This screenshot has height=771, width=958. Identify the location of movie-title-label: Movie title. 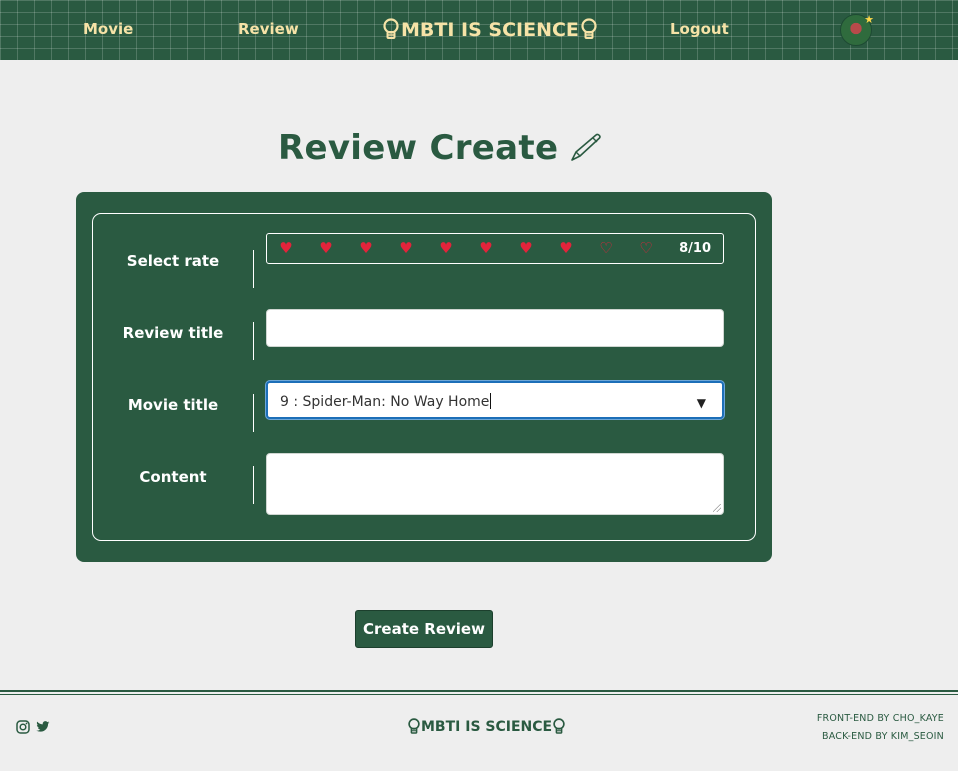
(173, 405).